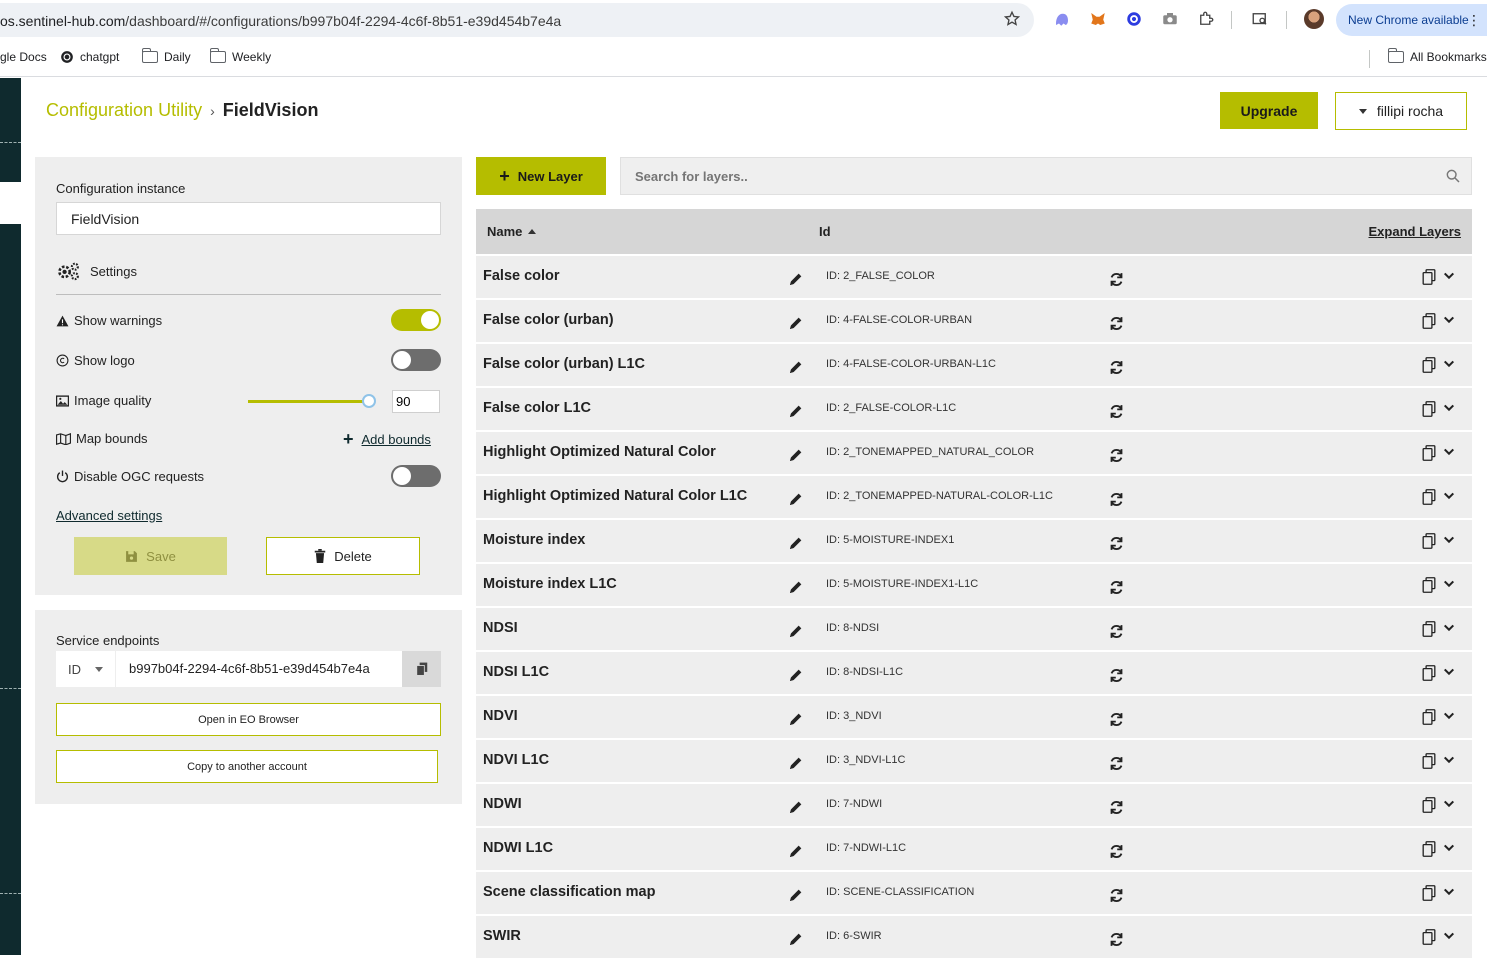 The image size is (1487, 960). Describe the element at coordinates (416, 476) in the screenshot. I see `disable-ogc-toggle` at that location.